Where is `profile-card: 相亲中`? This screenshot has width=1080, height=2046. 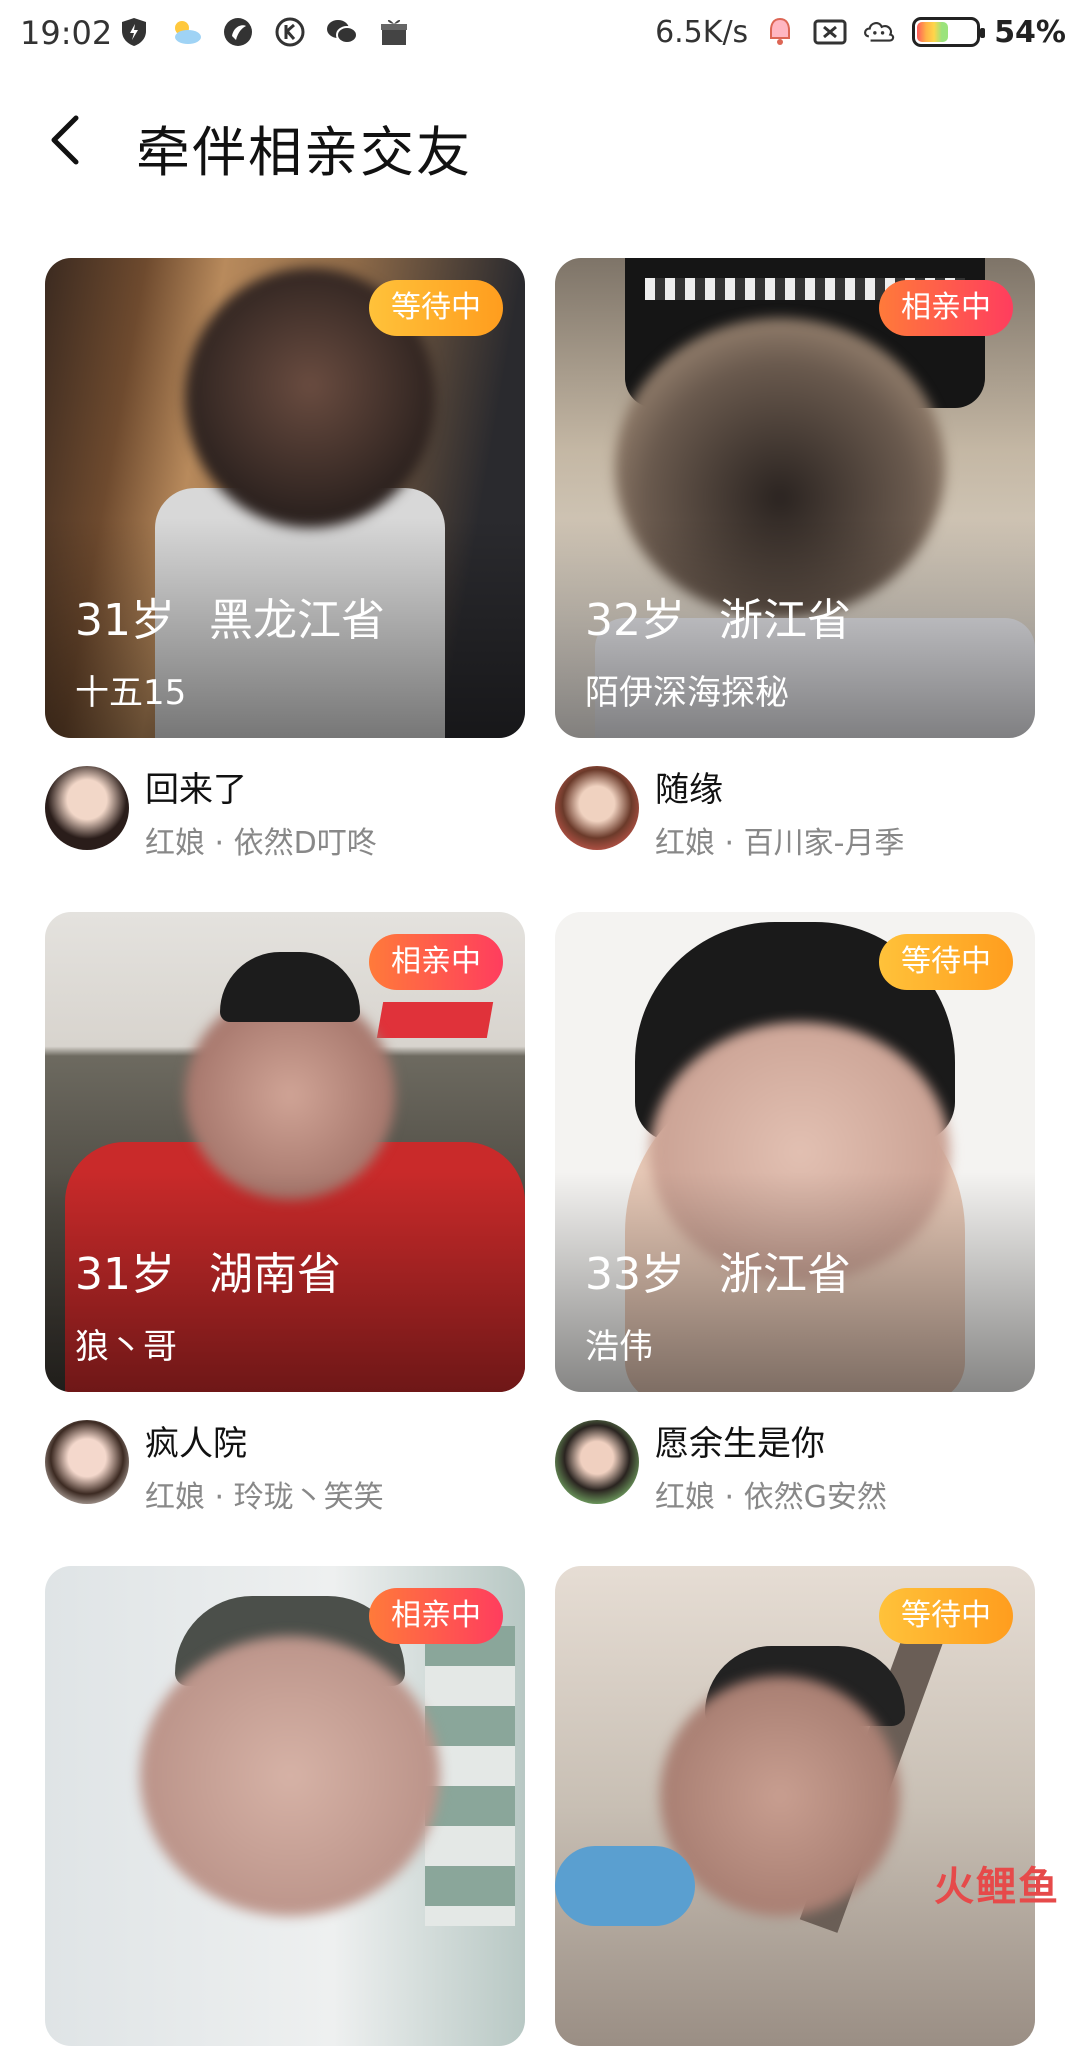
profile-card: 相亲中 is located at coordinates (285, 1806).